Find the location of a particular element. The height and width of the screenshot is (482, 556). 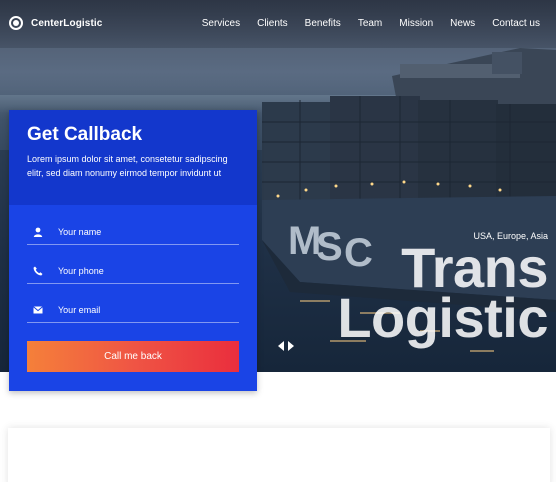

name-input is located at coordinates (143, 231).